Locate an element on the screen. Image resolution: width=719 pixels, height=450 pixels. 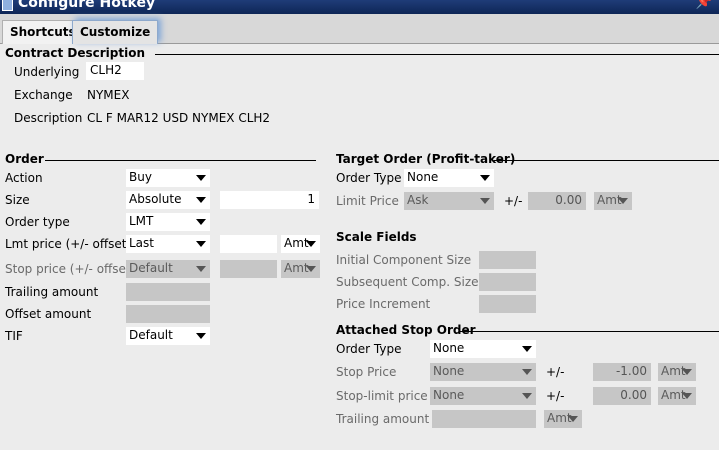
limit-price-unit-select: Amt is located at coordinates (613, 201).